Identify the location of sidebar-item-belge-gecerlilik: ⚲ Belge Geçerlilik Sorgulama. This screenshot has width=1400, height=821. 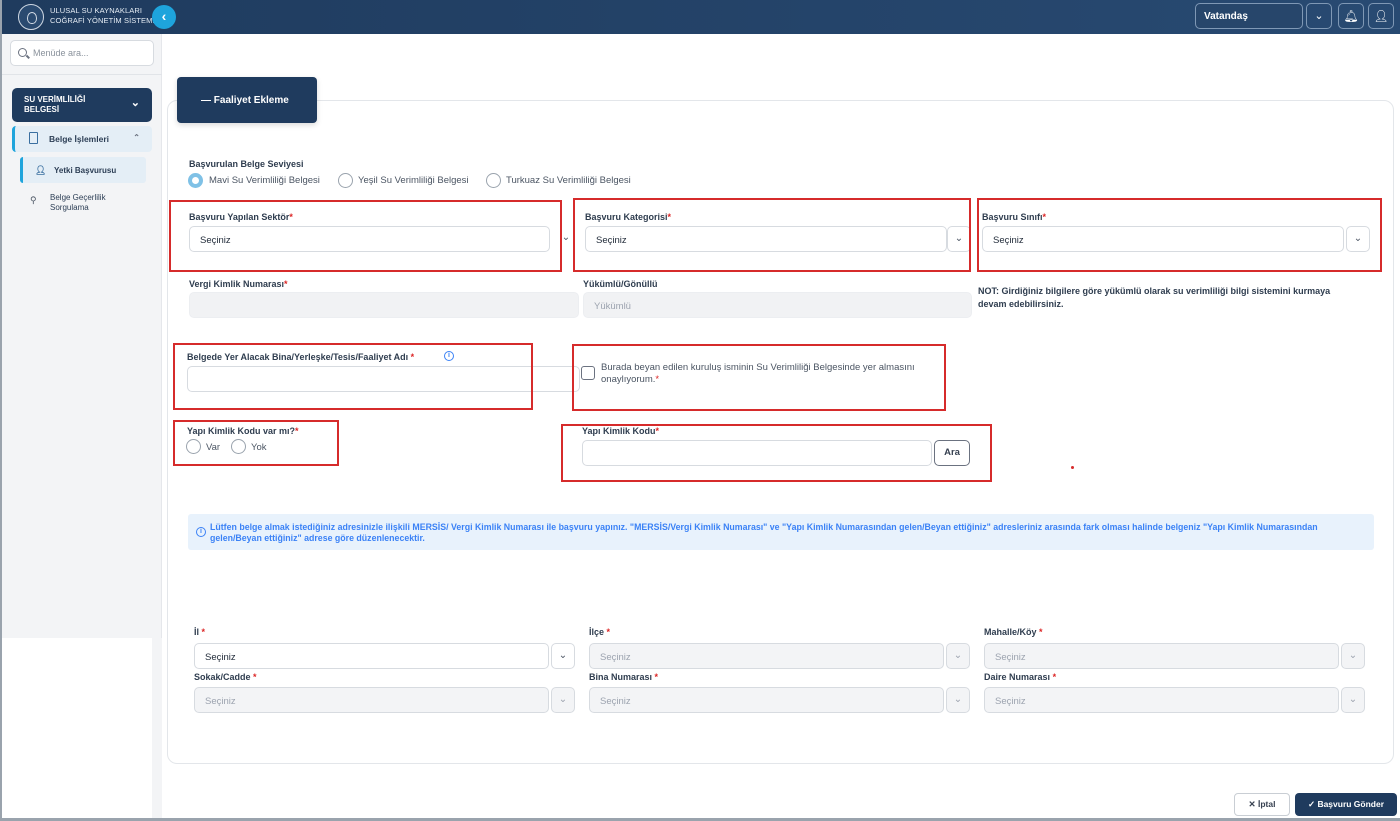
(83, 206).